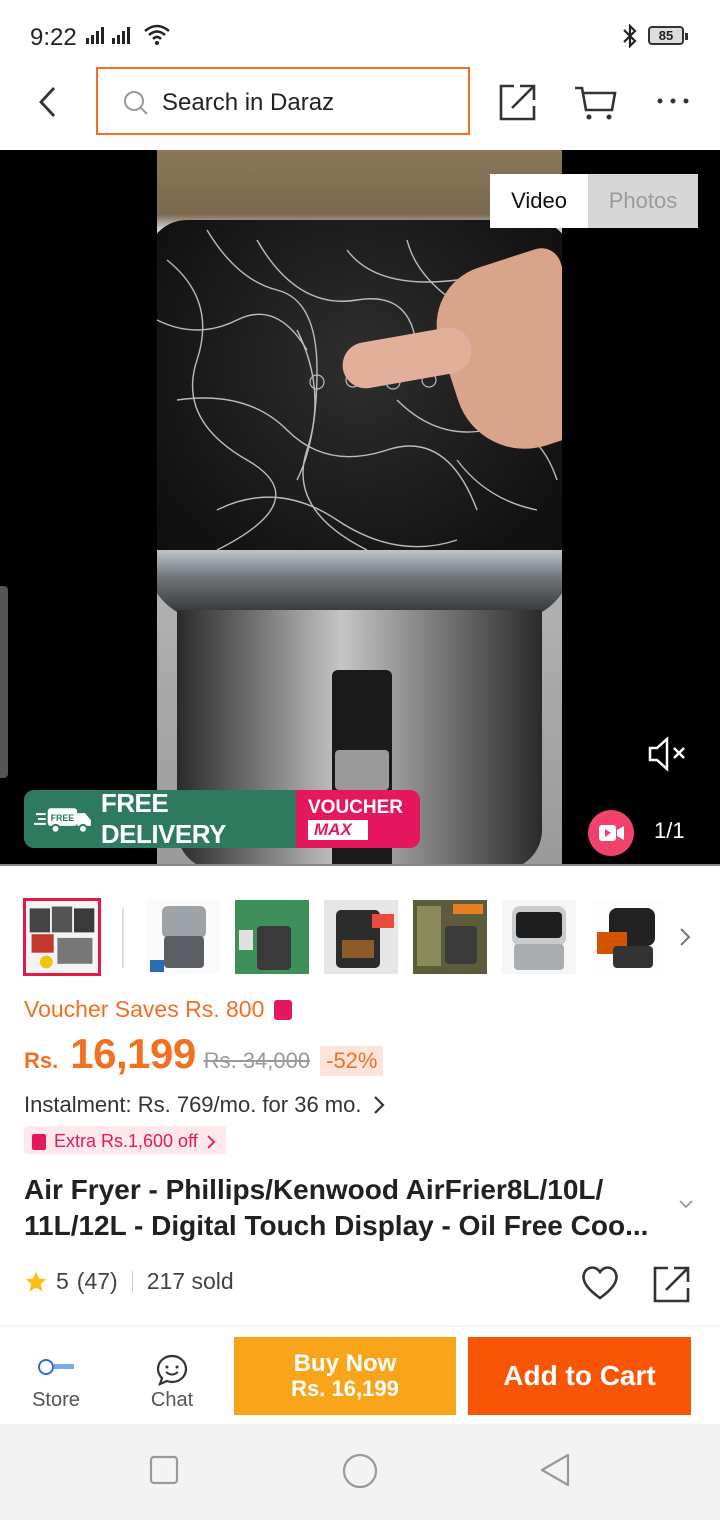 The image size is (720, 1520). I want to click on price-original: Rs. 34,000, so click(257, 1060).